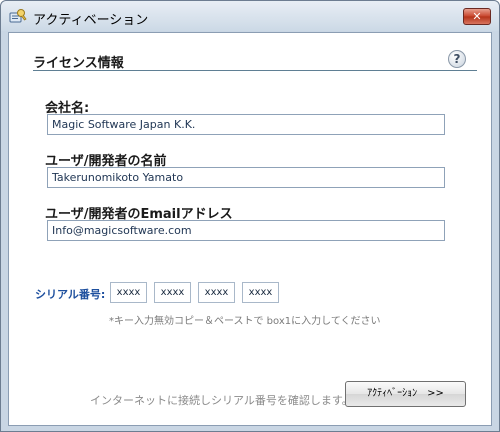 The width and height of the screenshot is (500, 432). What do you see at coordinates (260, 292) in the screenshot?
I see `serial-box-4: xxxx` at bounding box center [260, 292].